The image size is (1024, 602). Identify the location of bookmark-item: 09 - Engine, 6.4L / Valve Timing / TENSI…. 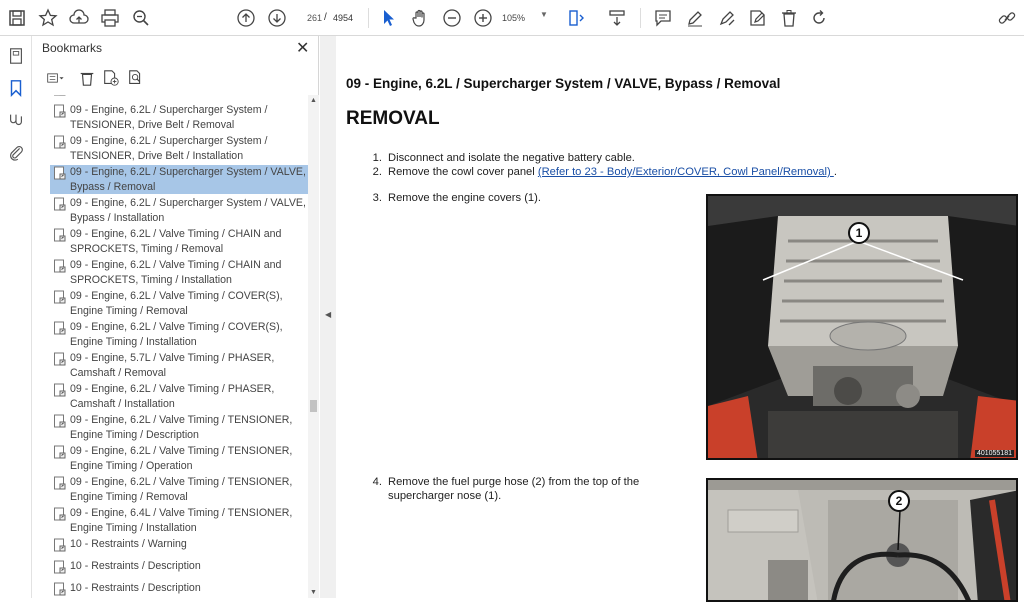
(179, 520).